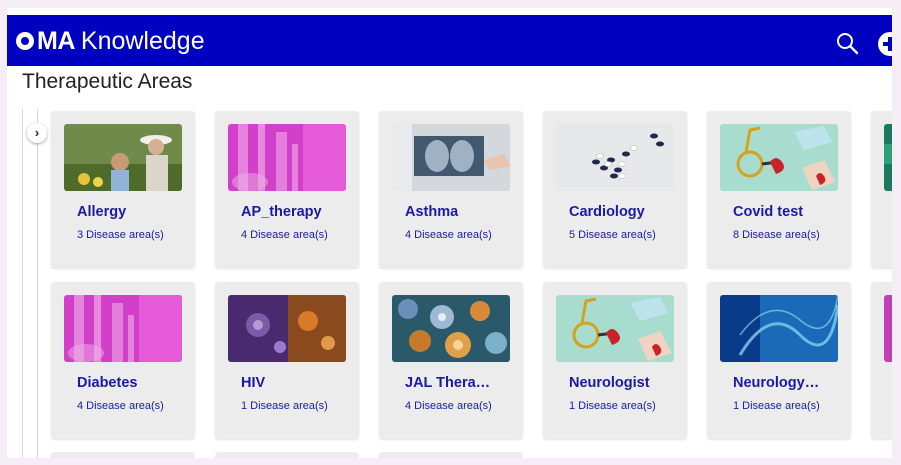 The image size is (901, 465). What do you see at coordinates (253, 383) in the screenshot?
I see `card-title: HIV` at bounding box center [253, 383].